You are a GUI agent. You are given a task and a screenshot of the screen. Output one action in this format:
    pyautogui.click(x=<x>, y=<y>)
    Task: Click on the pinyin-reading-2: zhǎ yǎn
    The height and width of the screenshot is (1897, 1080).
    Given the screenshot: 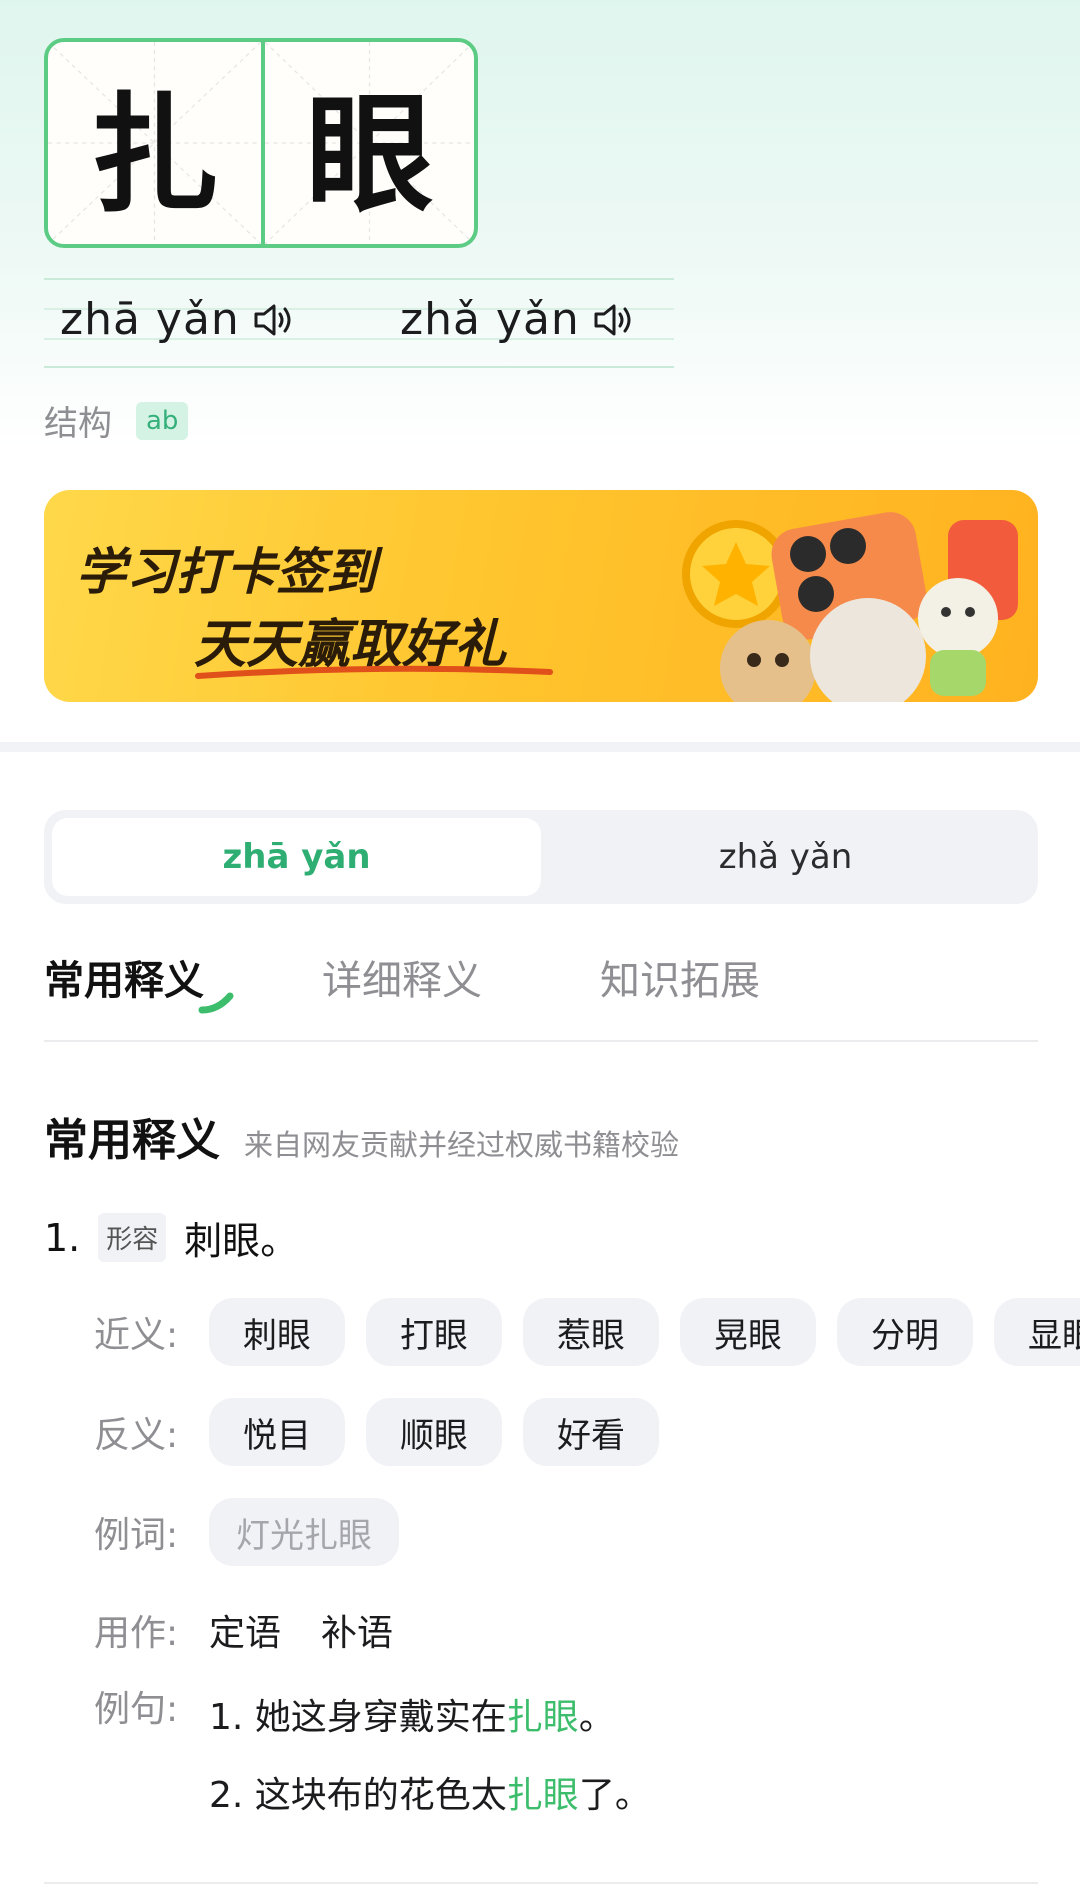 What is the action you would take?
    pyautogui.click(x=519, y=319)
    